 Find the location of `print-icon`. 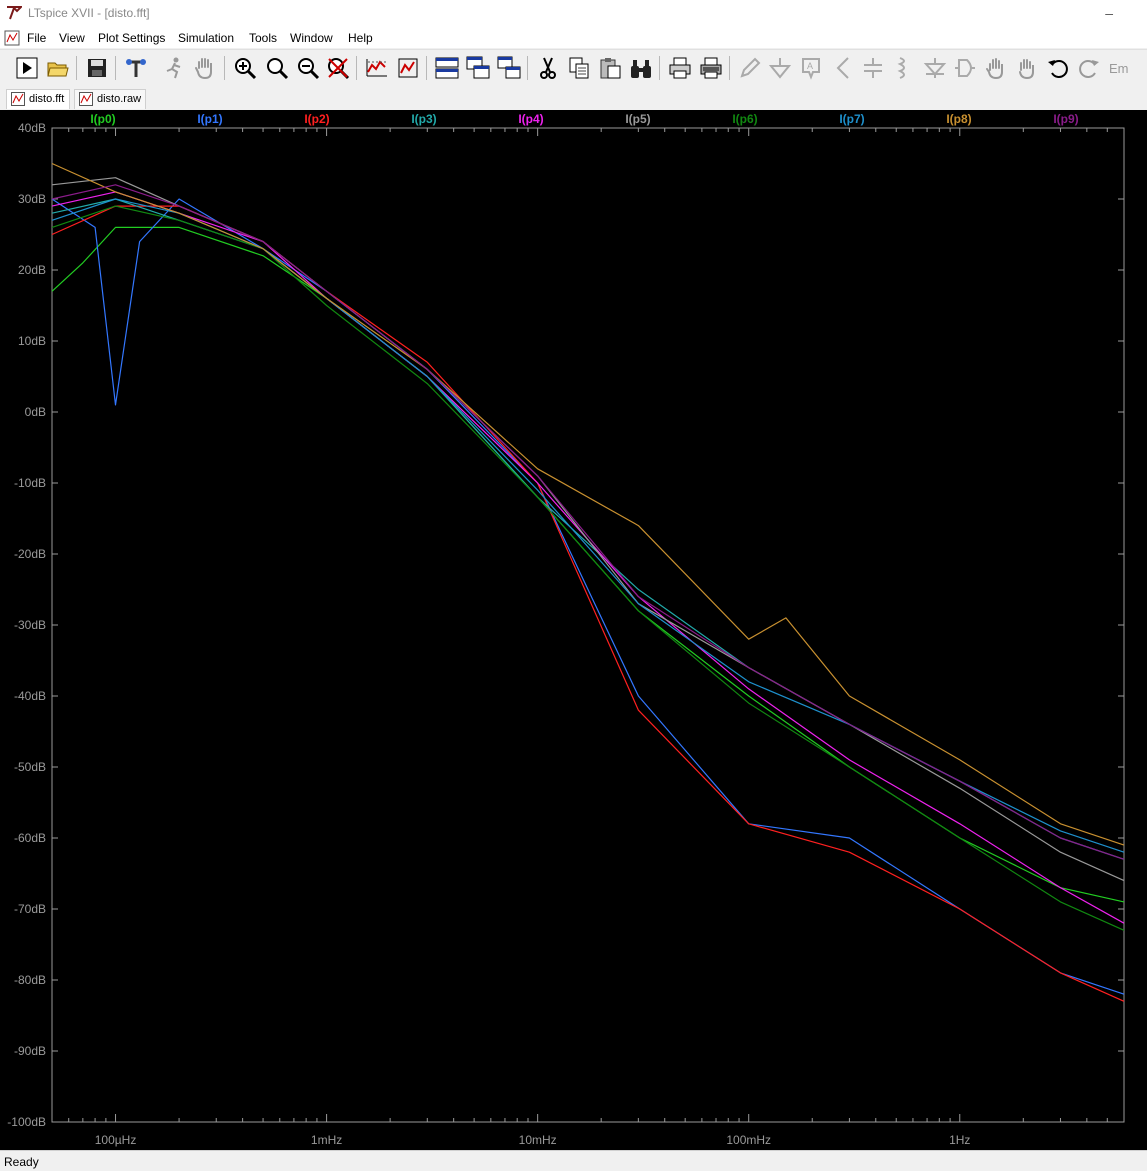

print-icon is located at coordinates (680, 68).